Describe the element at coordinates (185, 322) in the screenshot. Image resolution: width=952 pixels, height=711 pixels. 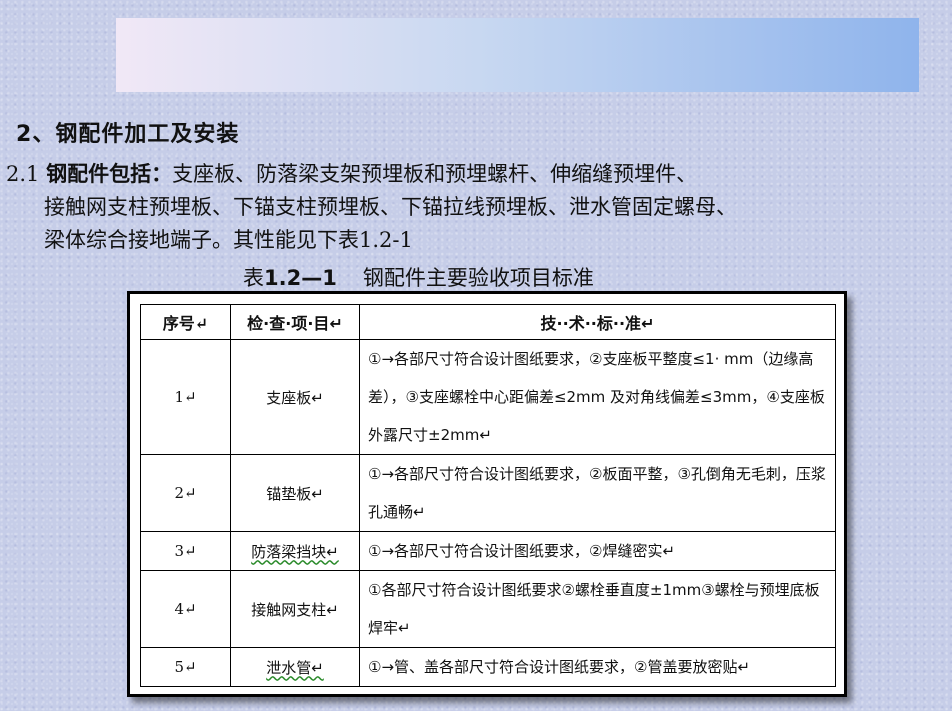
I see `header-index: 序号↵` at that location.